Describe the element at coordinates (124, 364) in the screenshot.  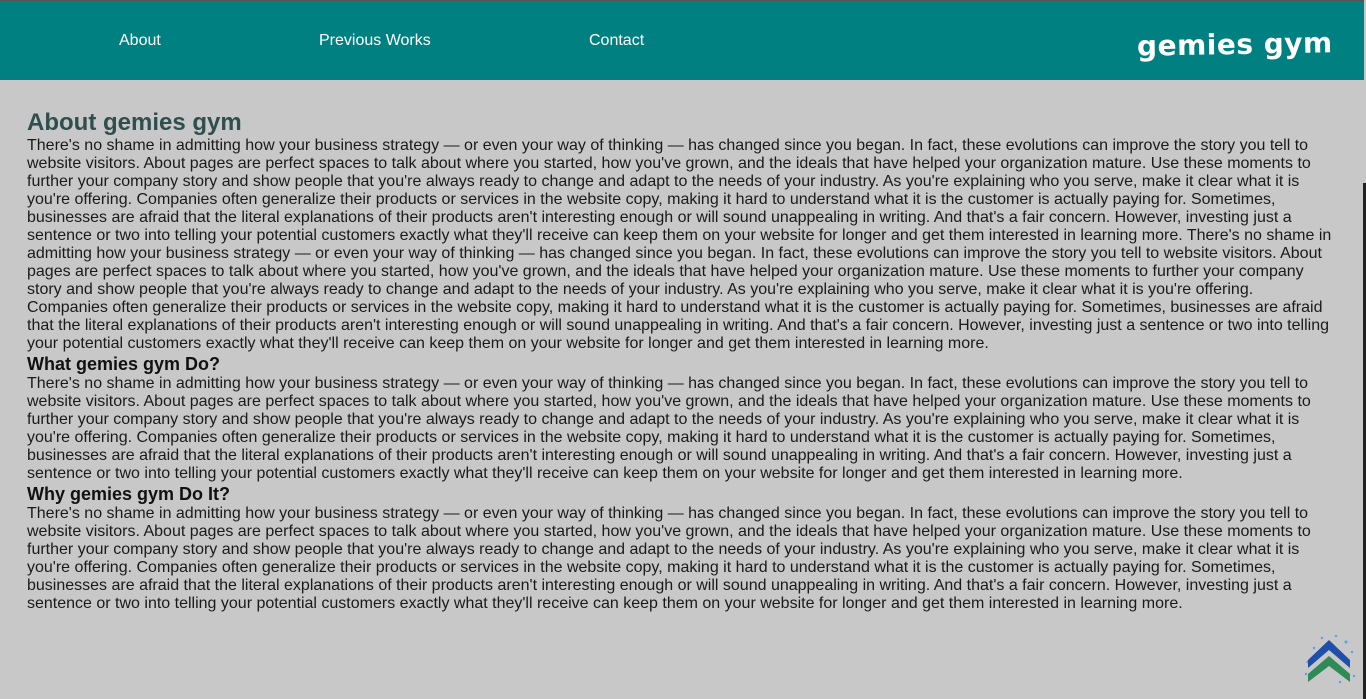
I see `section-heading-what: What gemies gym Do?` at that location.